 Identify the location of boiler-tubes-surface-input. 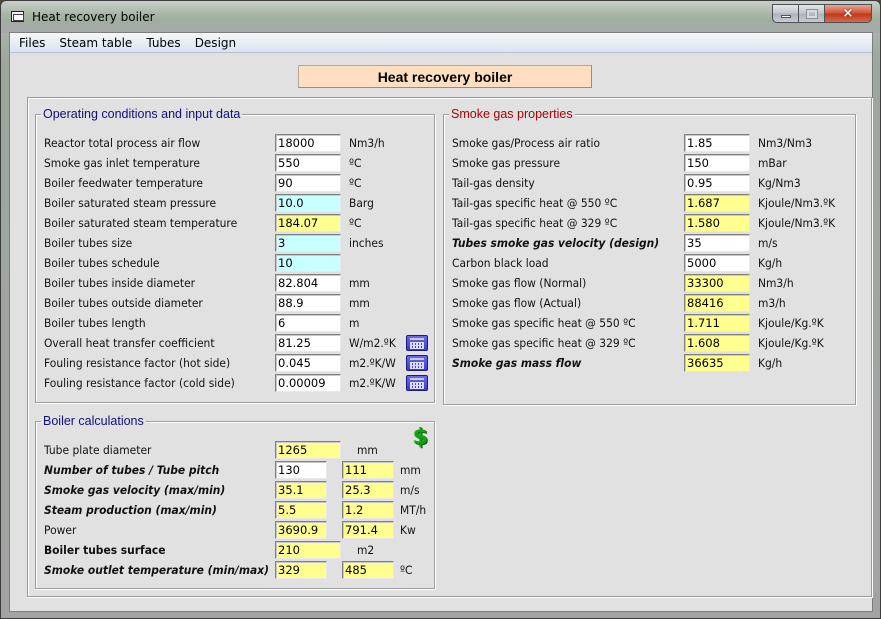
(308, 550).